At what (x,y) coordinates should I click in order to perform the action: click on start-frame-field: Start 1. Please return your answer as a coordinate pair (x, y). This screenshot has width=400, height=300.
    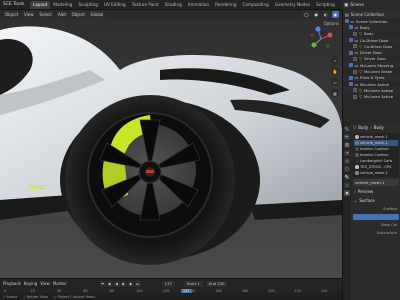
    Looking at the image, I should click on (193, 283).